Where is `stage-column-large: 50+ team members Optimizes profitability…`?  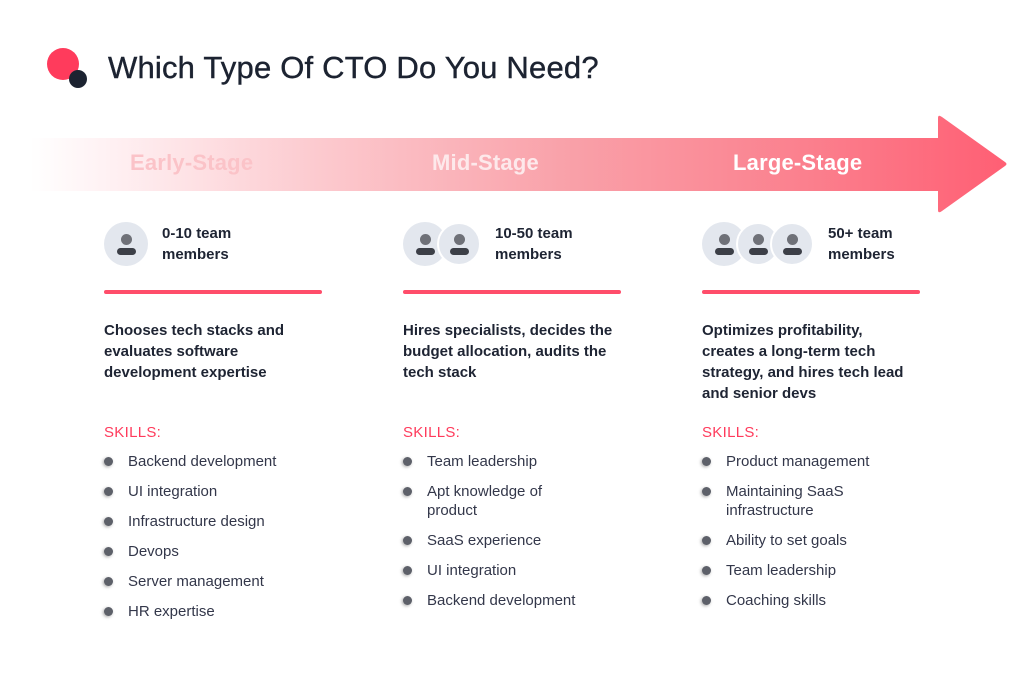 stage-column-large: 50+ team members Optimizes profitability… is located at coordinates (817, 420).